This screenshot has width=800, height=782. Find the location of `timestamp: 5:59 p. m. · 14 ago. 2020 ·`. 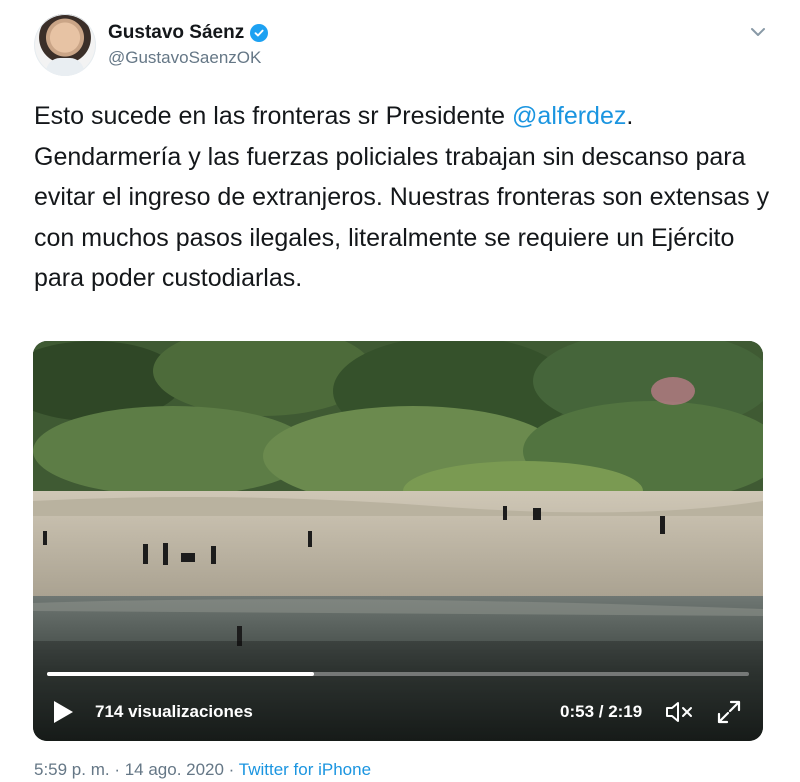

timestamp: 5:59 p. m. · 14 ago. 2020 · is located at coordinates (136, 769).